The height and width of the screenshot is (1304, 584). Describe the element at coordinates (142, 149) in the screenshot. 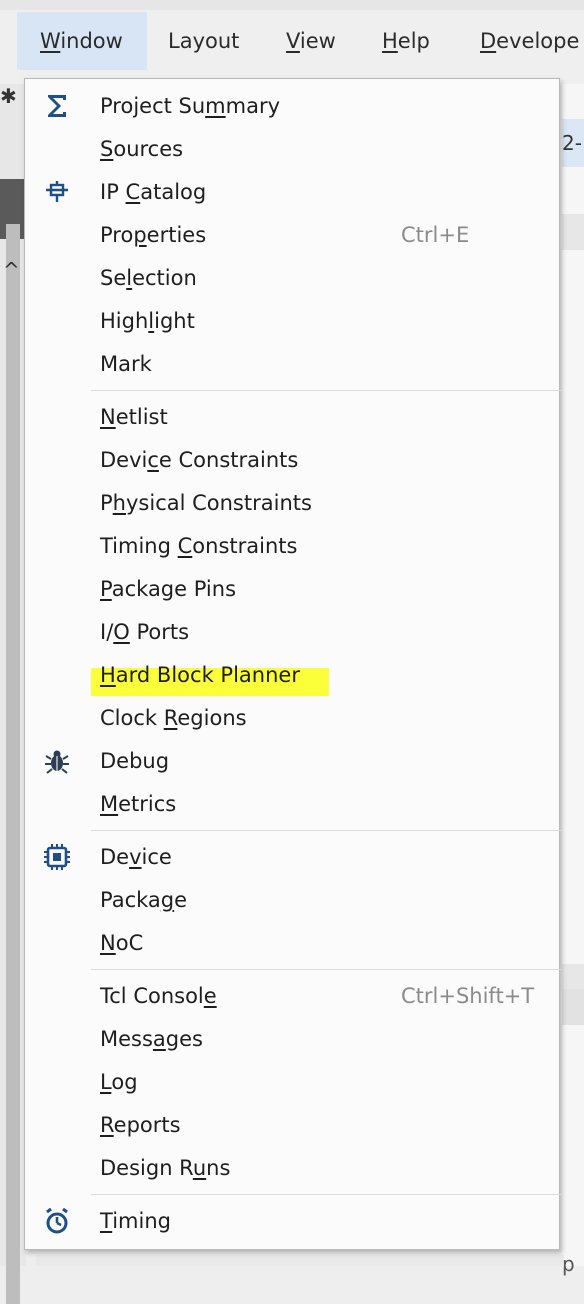

I see `menu-item-label: Sources` at that location.